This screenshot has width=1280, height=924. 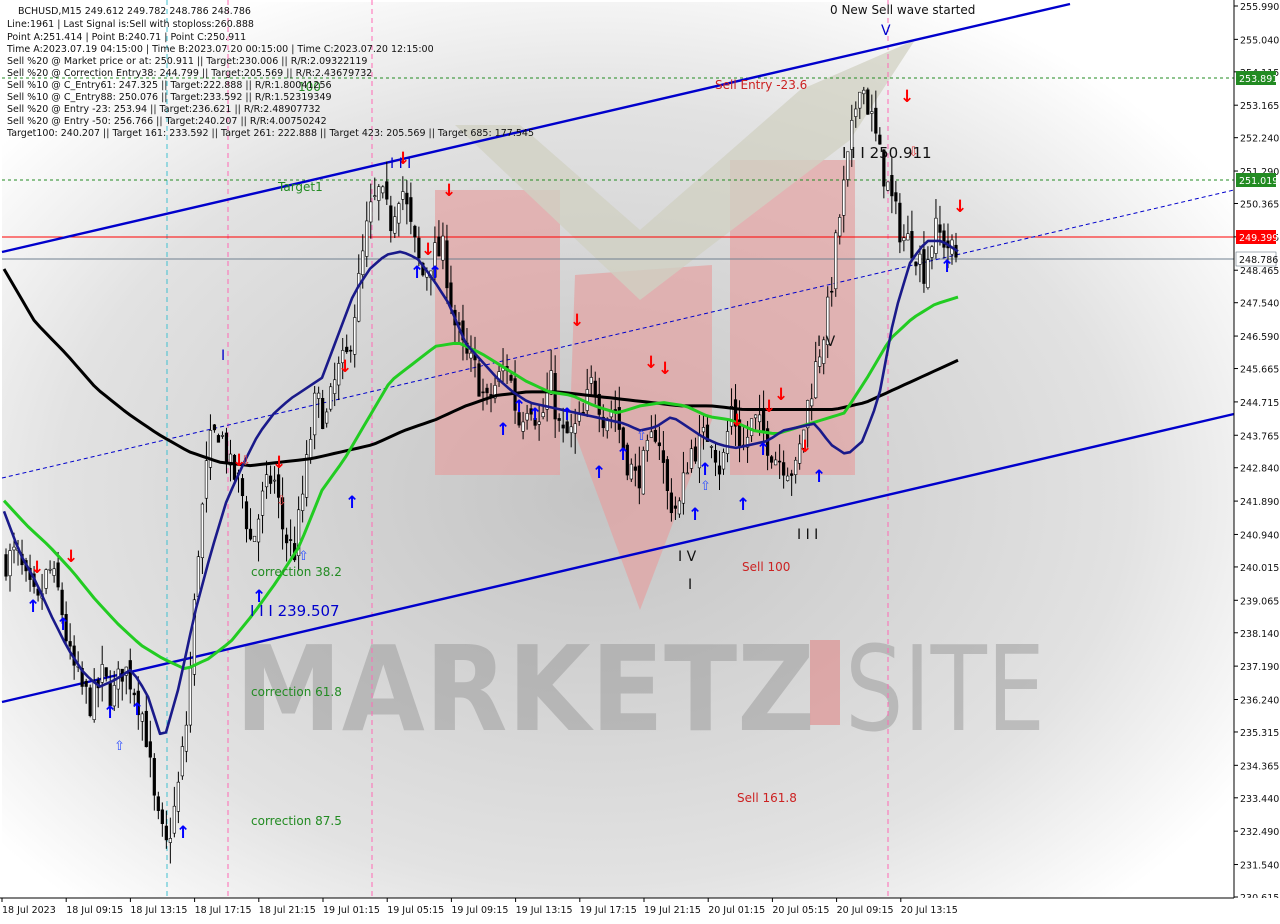 What do you see at coordinates (1259, 7) in the screenshot?
I see `y-tick-label: 255.990` at bounding box center [1259, 7].